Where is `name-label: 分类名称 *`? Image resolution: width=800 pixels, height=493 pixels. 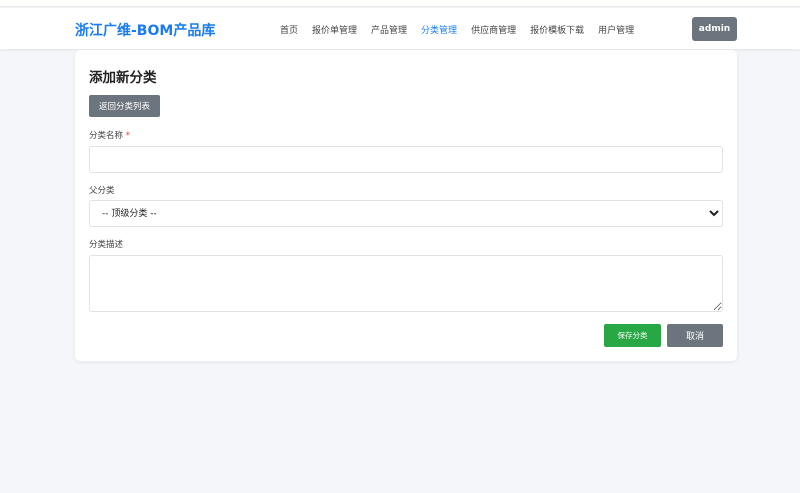 name-label: 分类名称 * is located at coordinates (109, 135).